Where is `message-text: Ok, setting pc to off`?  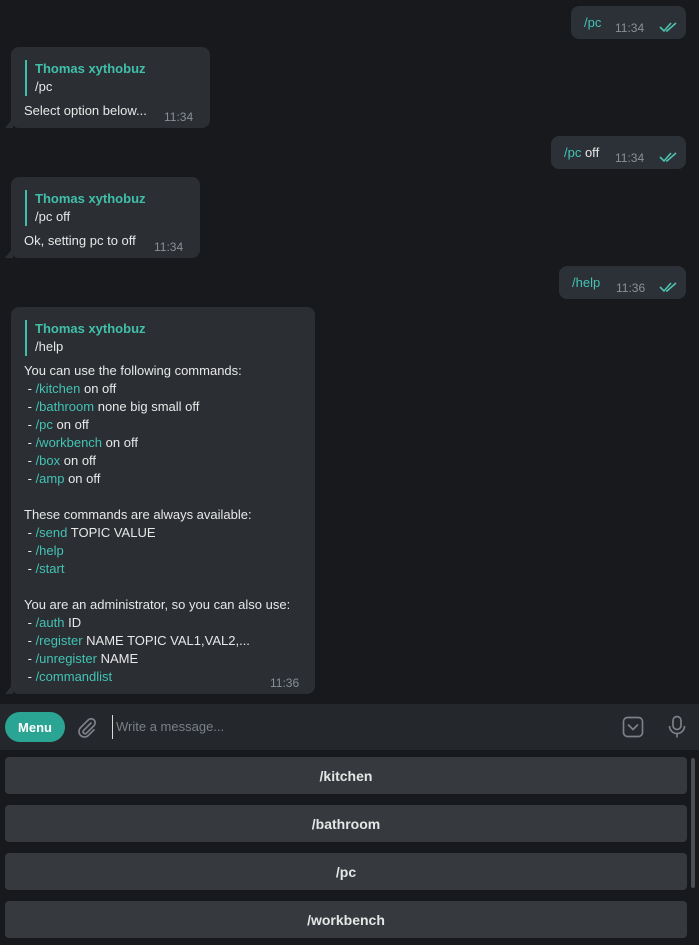 message-text: Ok, setting pc to off is located at coordinates (80, 240).